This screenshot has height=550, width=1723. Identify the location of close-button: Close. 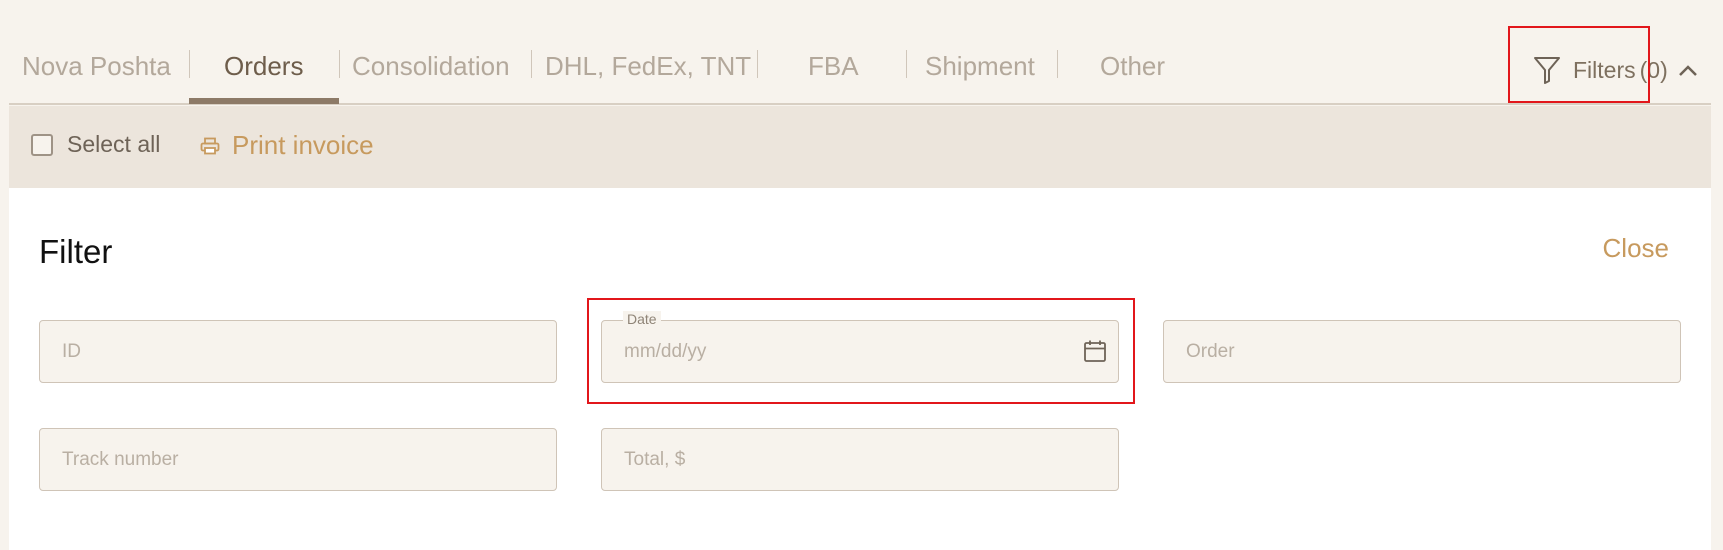
(1636, 248).